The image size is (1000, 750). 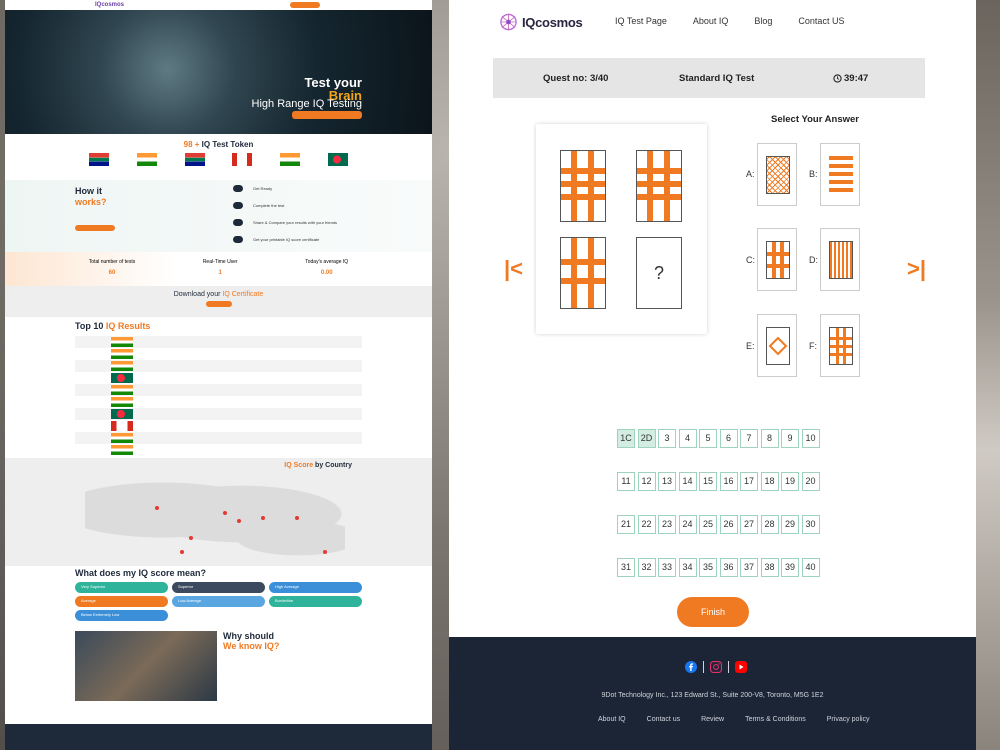 What do you see at coordinates (987, 375) in the screenshot?
I see `background-edge` at bounding box center [987, 375].